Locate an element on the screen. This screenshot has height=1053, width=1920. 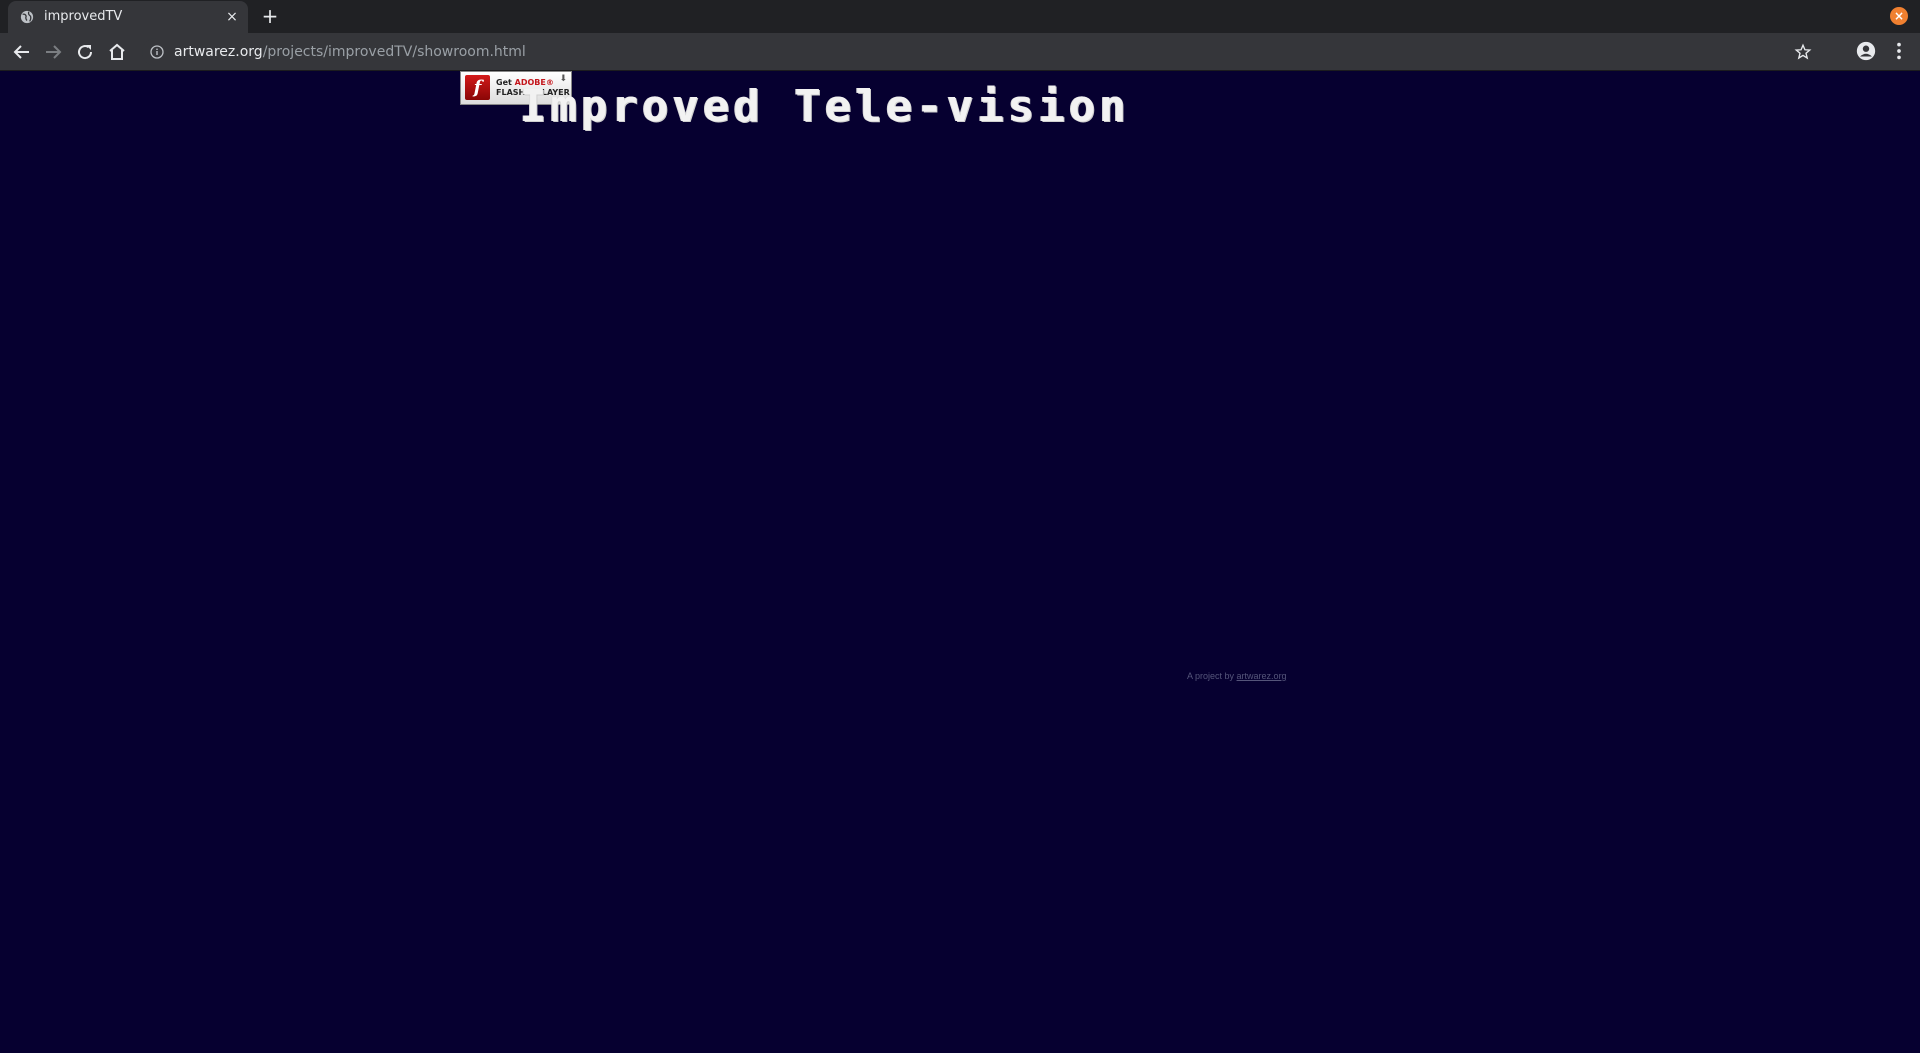
credit-line: A project by artwarez.org is located at coordinates (1237, 676).